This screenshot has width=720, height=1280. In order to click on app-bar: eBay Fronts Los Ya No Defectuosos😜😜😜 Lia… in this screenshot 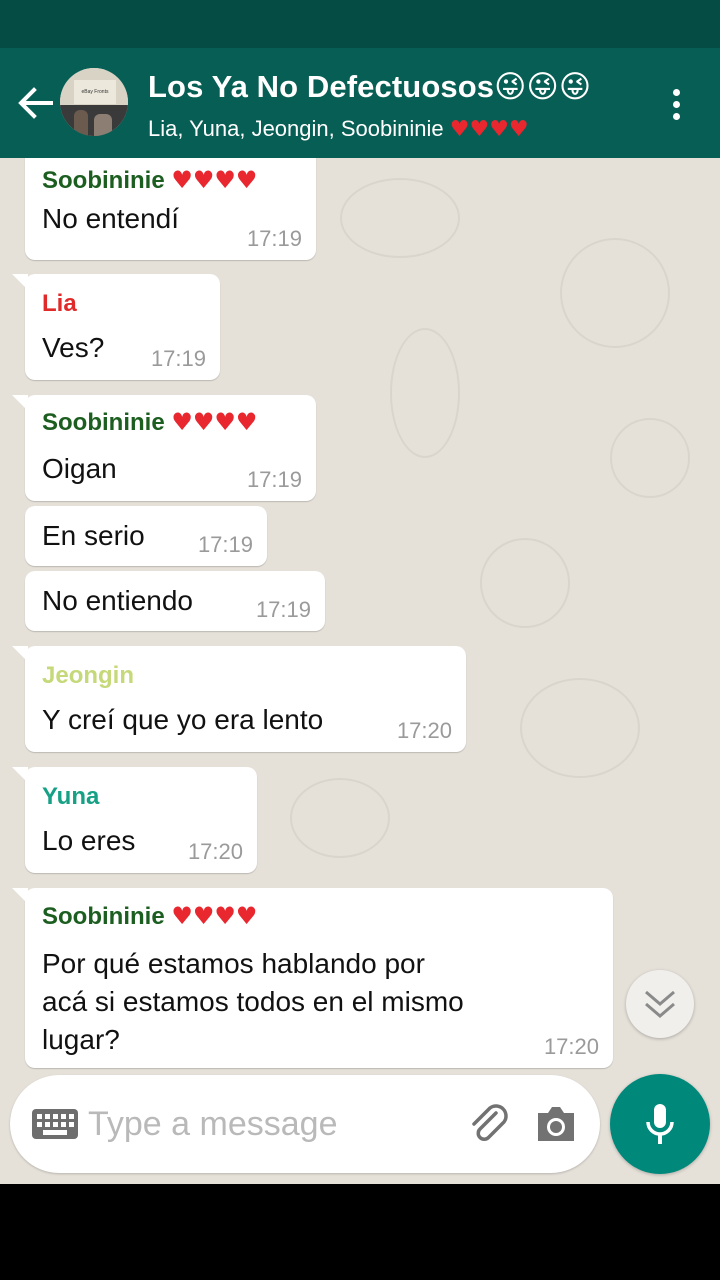, I will do `click(360, 103)`.